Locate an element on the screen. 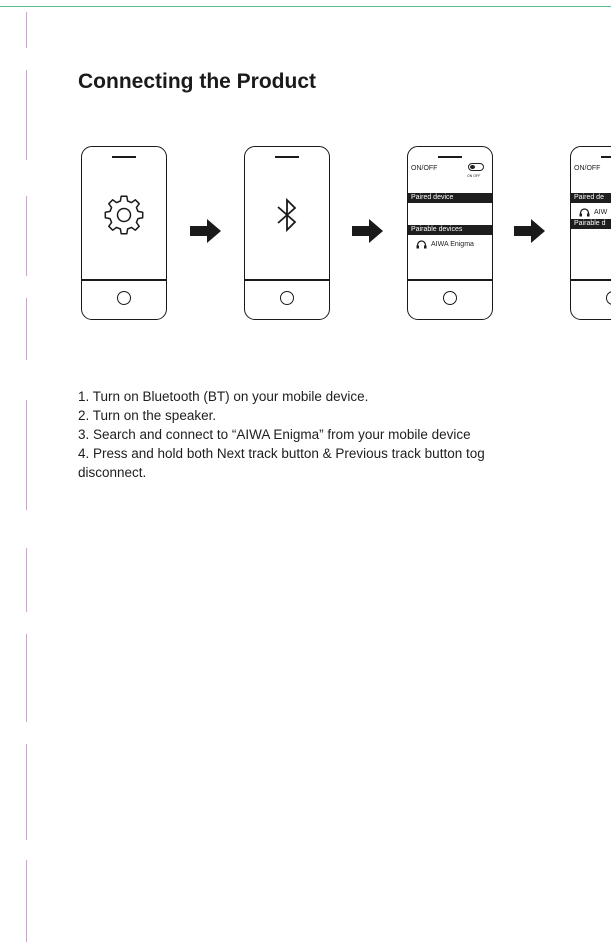 Image resolution: width=611 pixels, height=945 pixels. instruction-step-2: 2. Turn on the speaker. is located at coordinates (147, 415).